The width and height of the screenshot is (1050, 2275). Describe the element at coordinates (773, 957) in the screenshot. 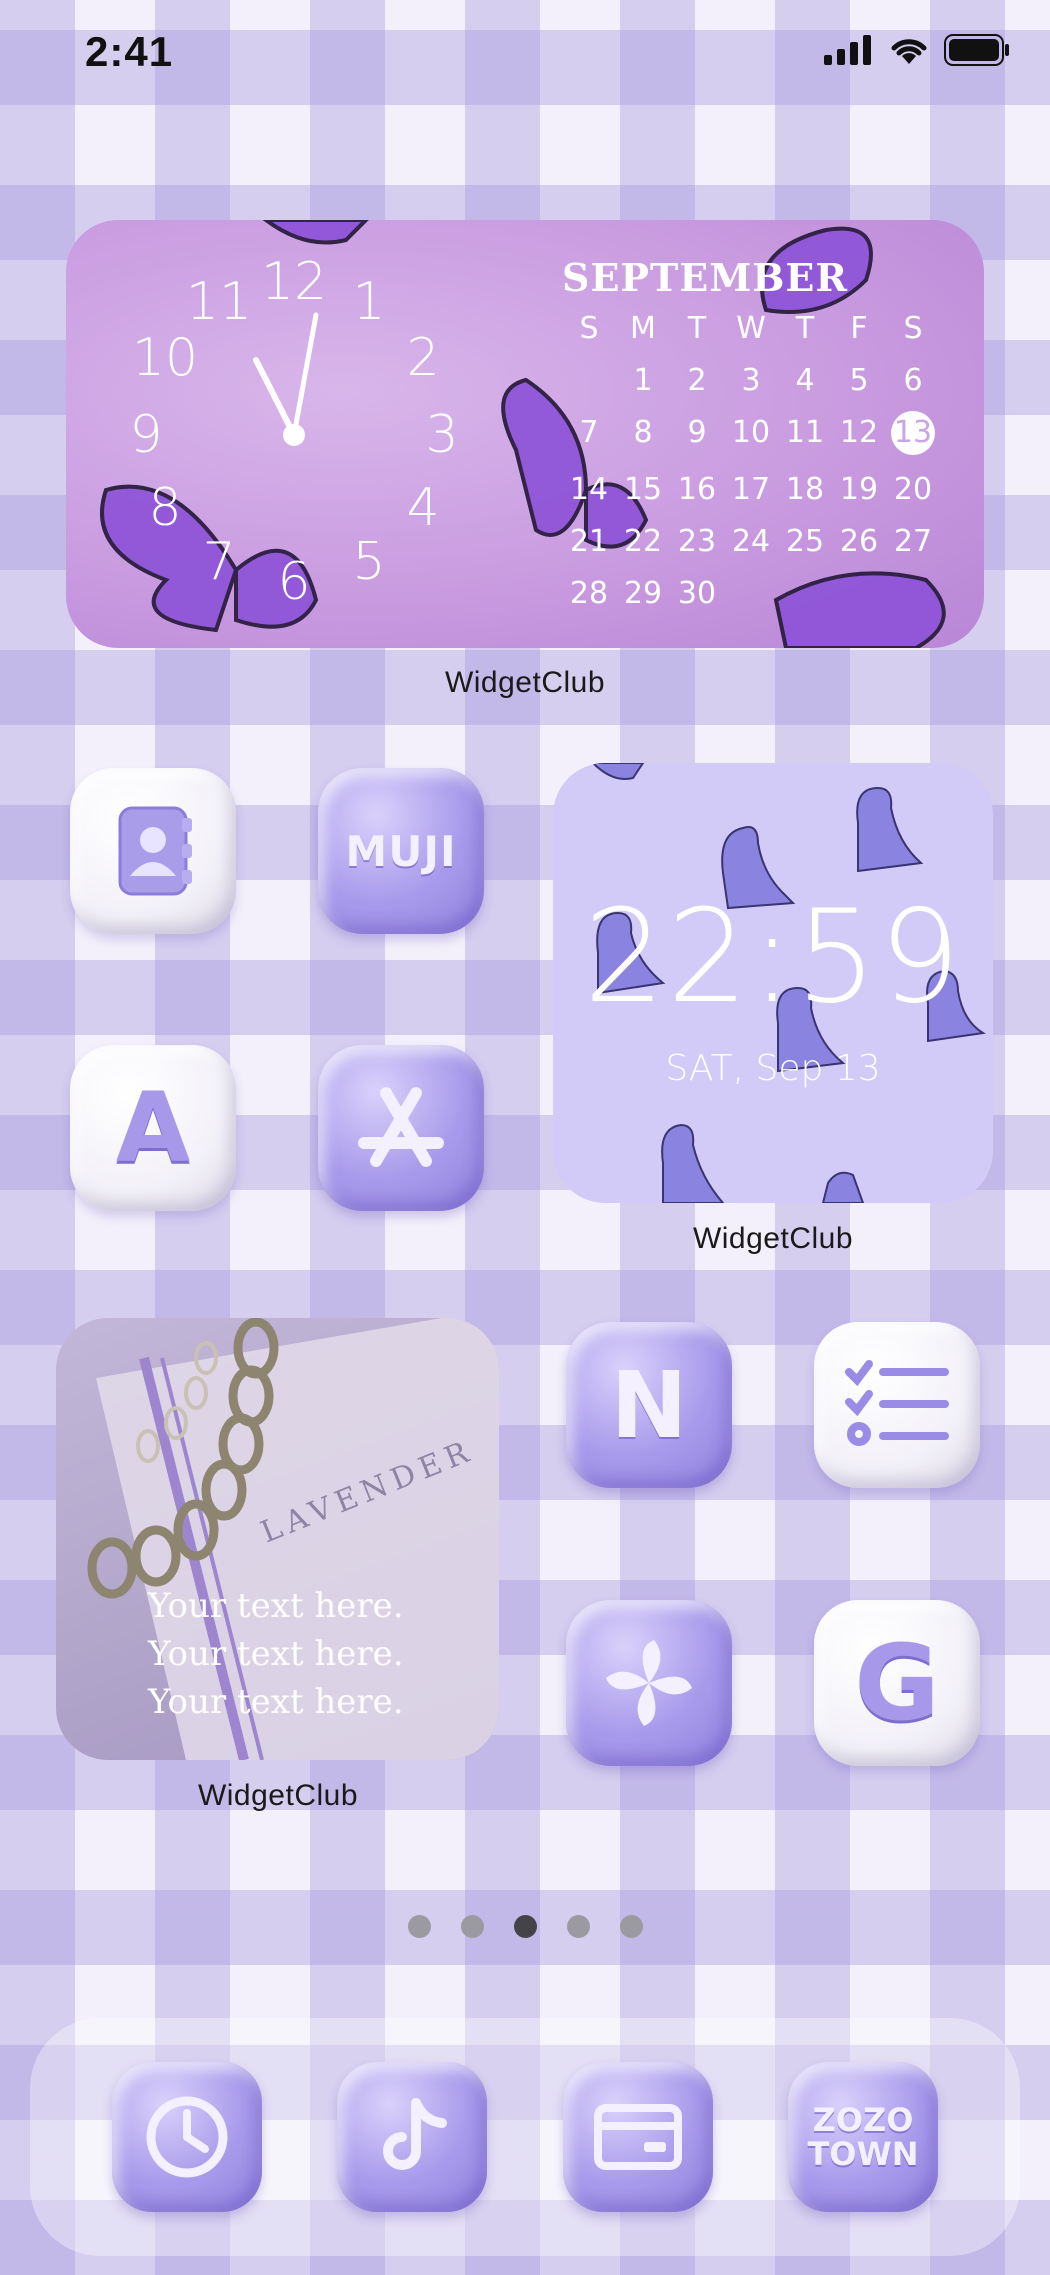

I see `clock-time: 22:59` at that location.